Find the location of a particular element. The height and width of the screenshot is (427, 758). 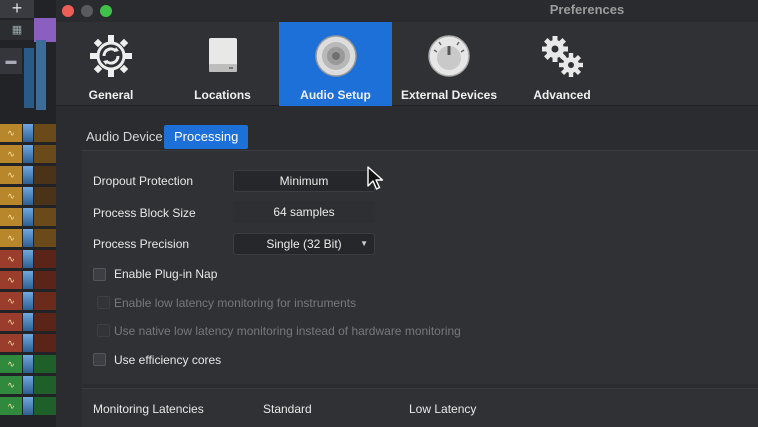

toolbar-locations-label: Locations is located at coordinates (222, 95).